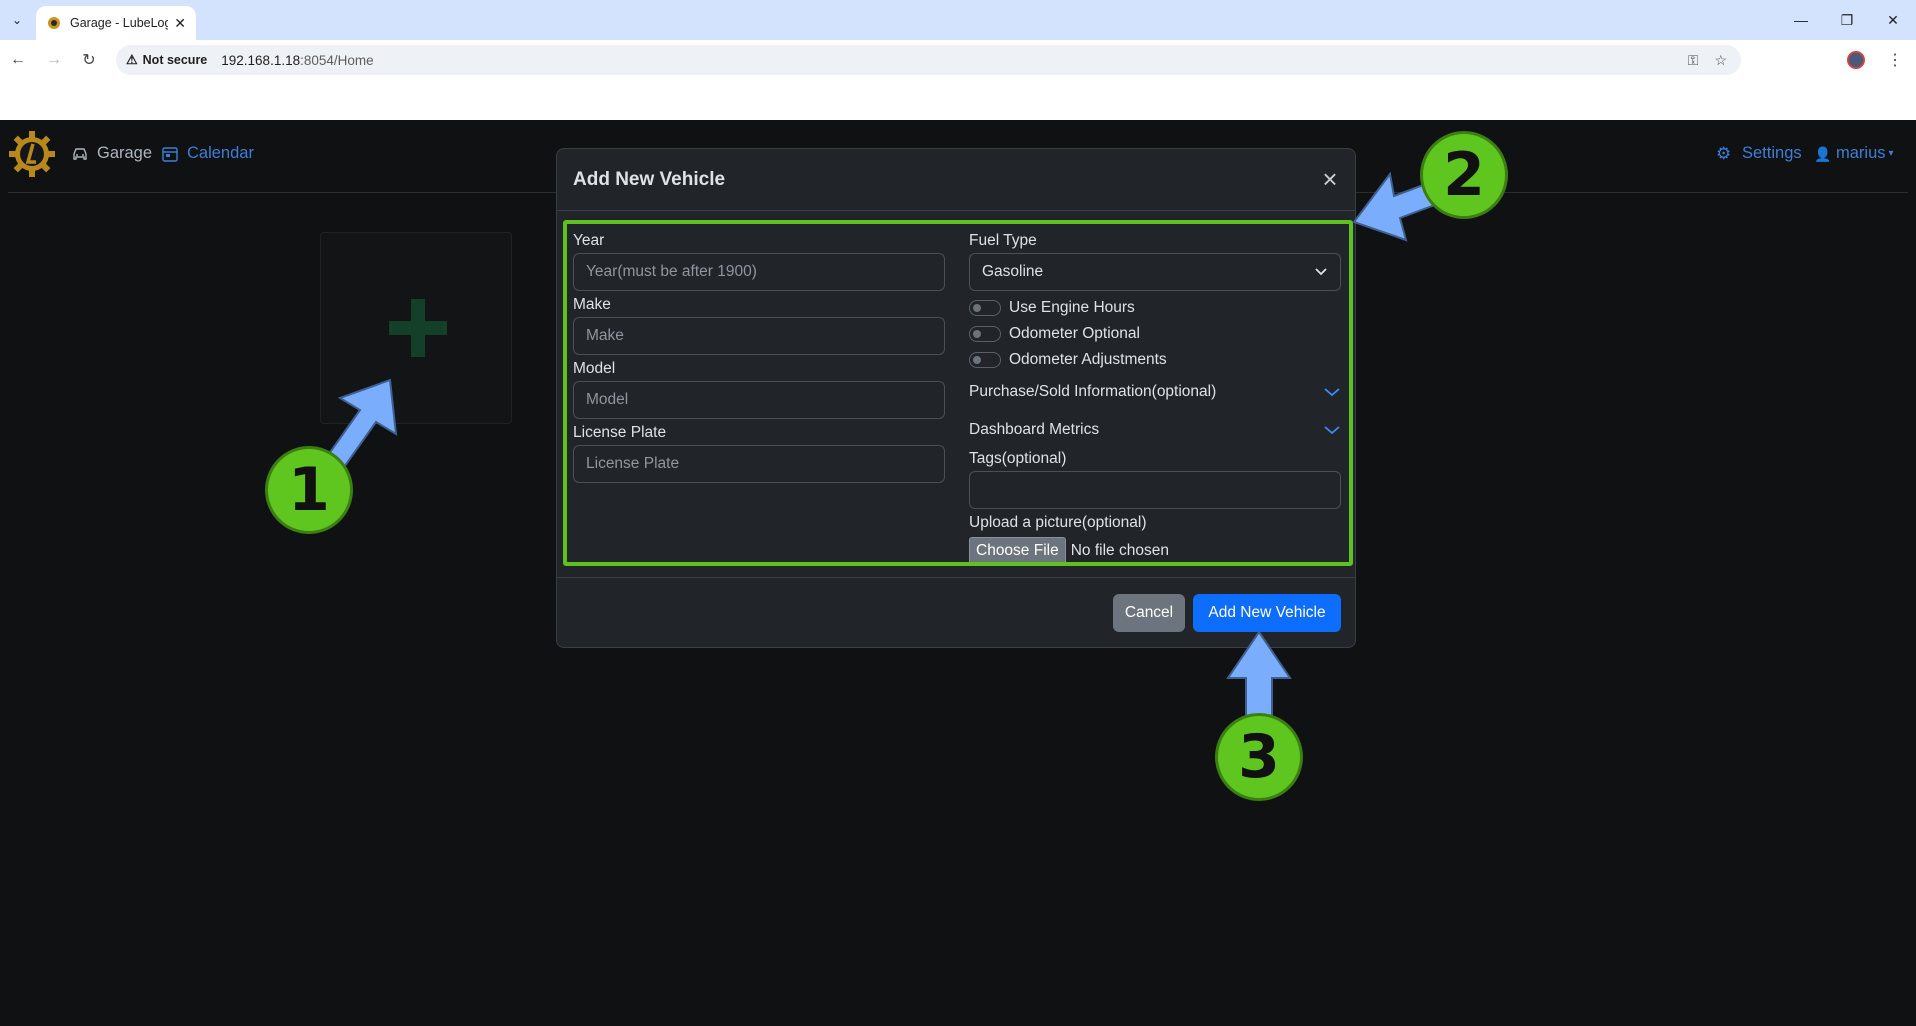  What do you see at coordinates (32, 154) in the screenshot?
I see `lubelogger-logo` at bounding box center [32, 154].